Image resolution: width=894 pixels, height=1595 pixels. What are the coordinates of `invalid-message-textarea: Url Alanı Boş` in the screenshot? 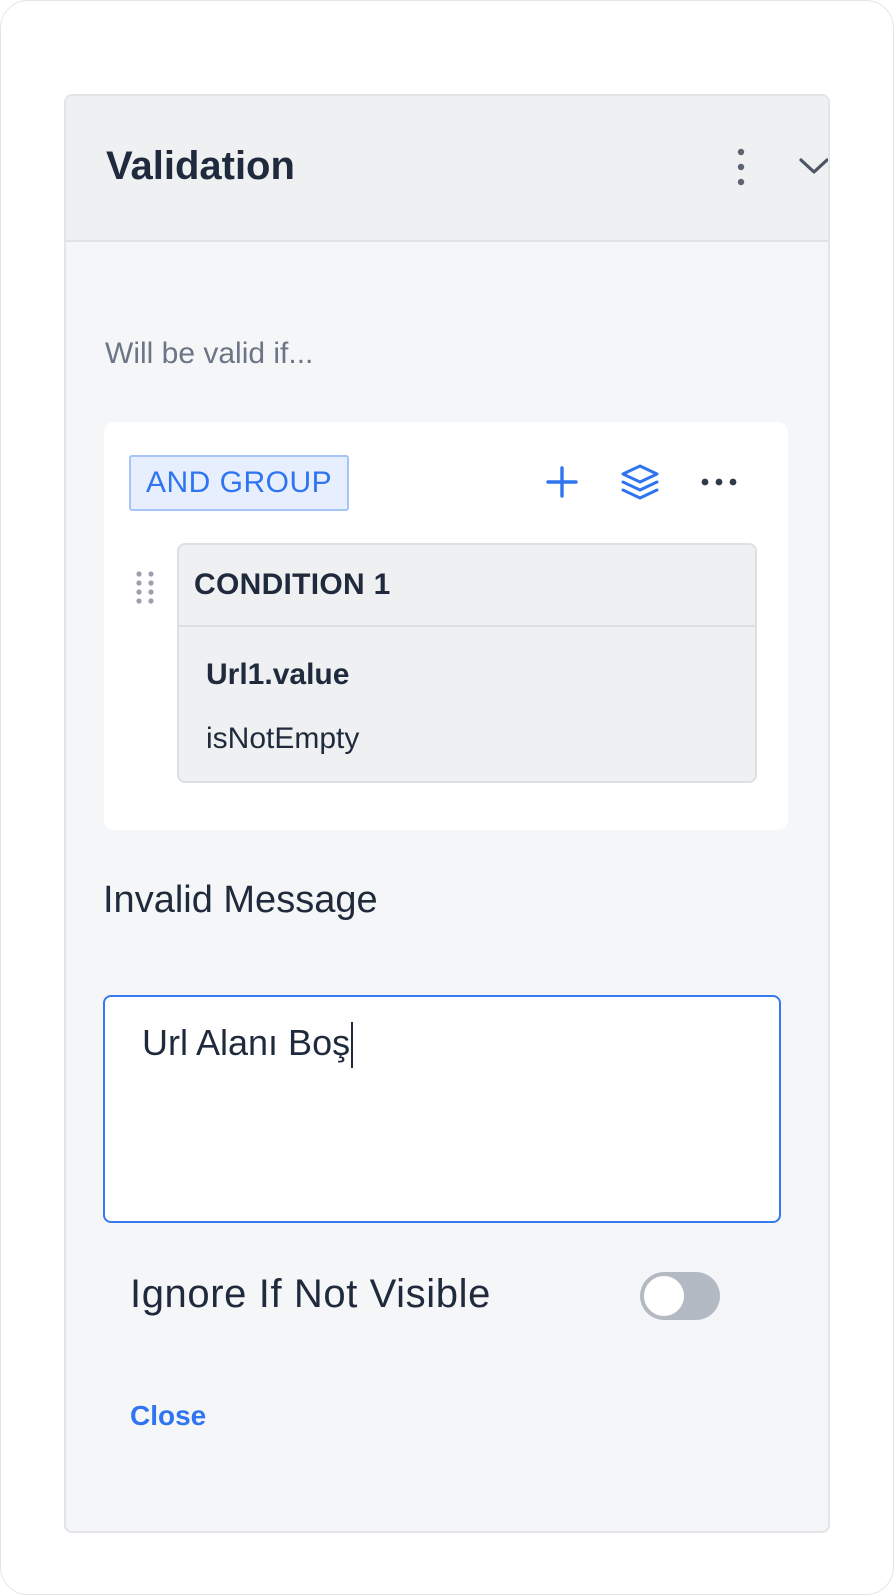 It's located at (442, 1109).